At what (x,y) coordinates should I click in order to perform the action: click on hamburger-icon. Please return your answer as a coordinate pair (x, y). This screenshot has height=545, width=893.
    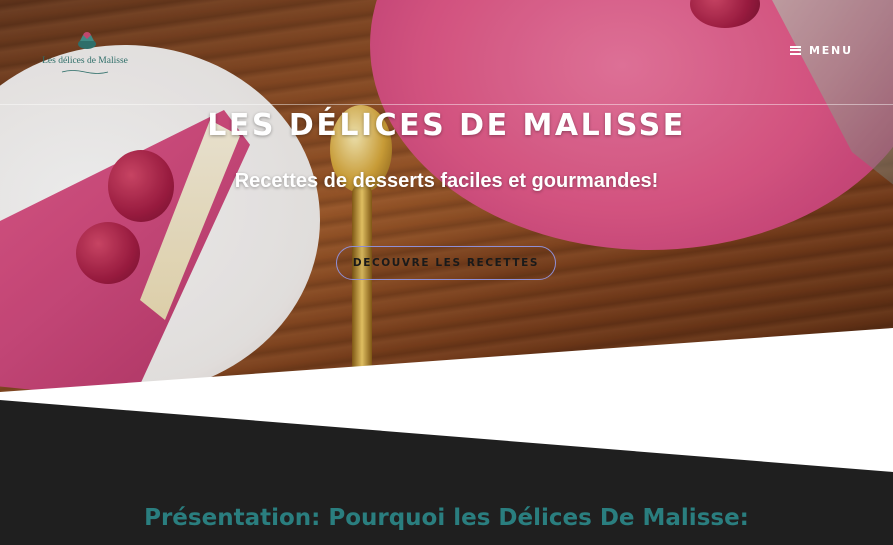
    Looking at the image, I should click on (795, 50).